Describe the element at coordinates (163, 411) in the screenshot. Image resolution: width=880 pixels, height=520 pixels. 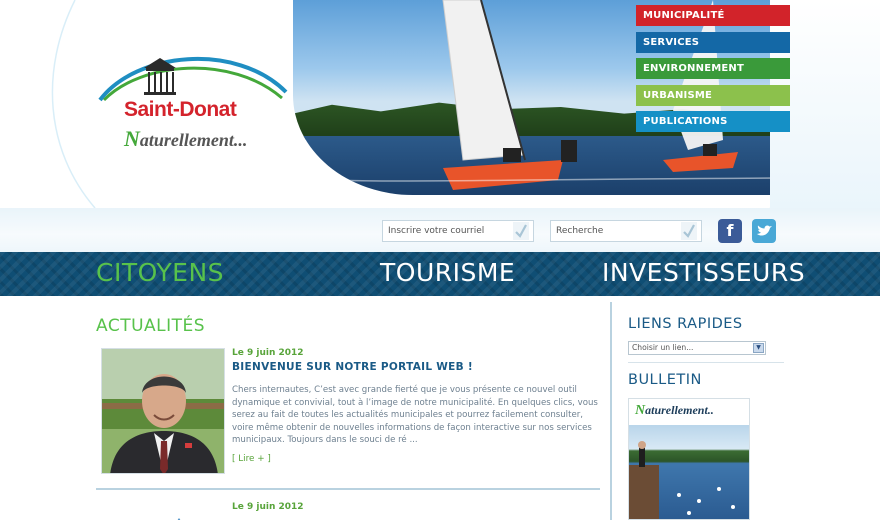
I see `mayor-photo` at that location.